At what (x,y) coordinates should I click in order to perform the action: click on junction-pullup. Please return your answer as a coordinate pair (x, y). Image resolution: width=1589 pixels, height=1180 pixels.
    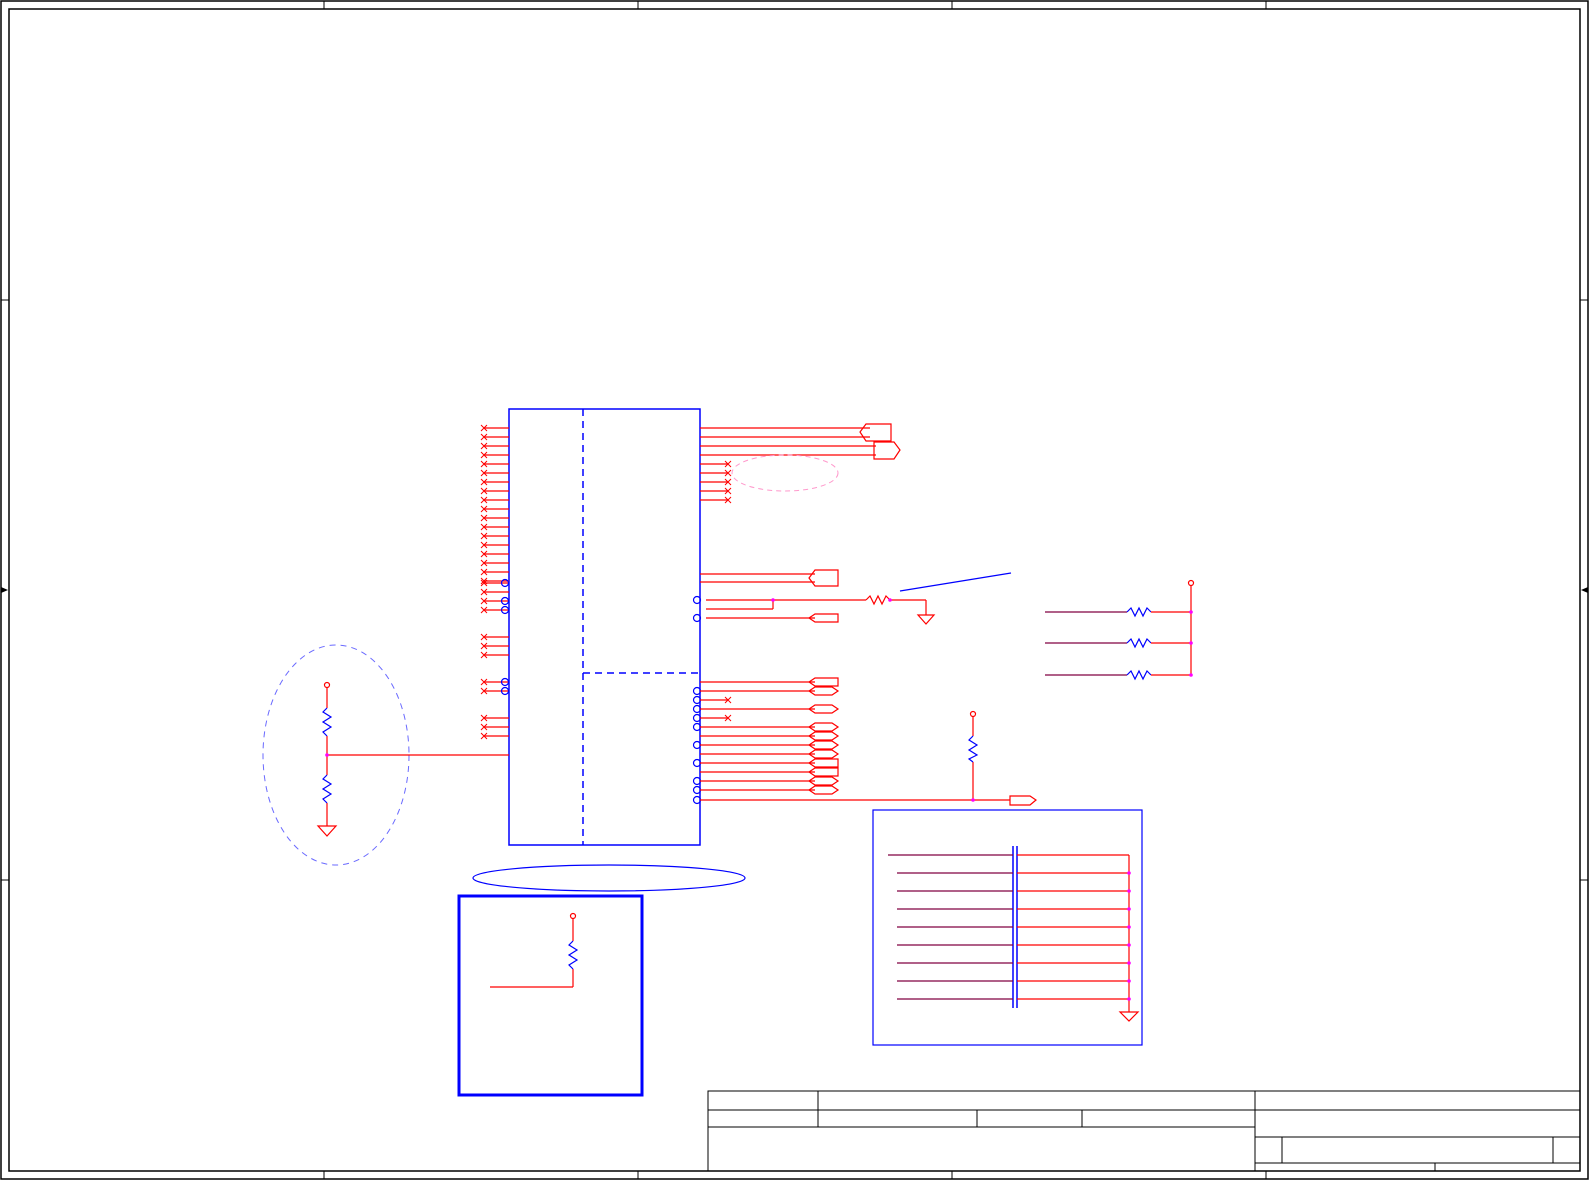
    Looking at the image, I should click on (973, 800).